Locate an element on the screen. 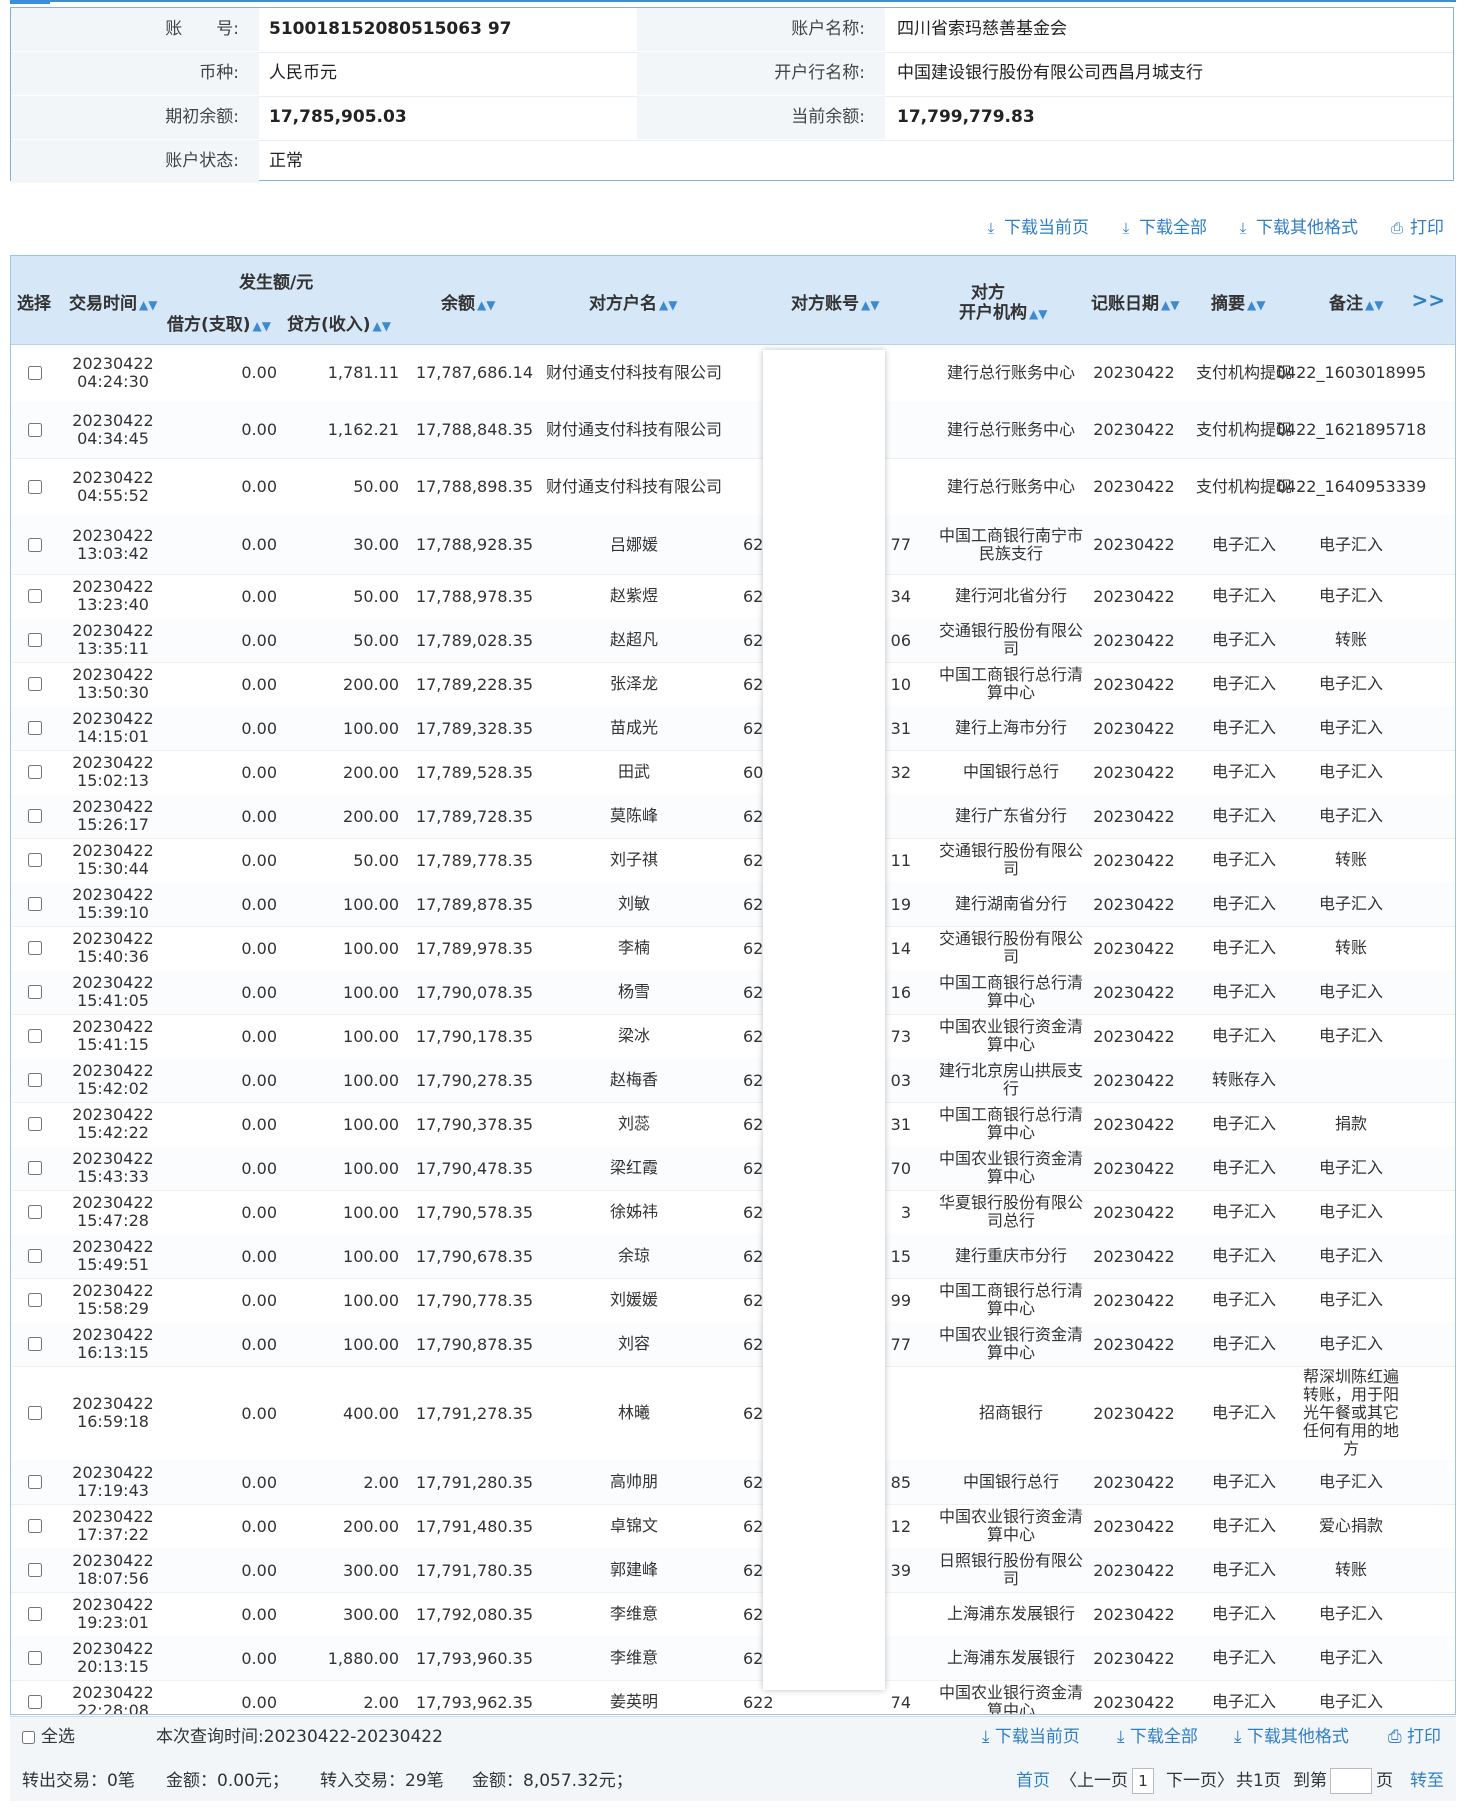 The width and height of the screenshot is (1463, 1810). header-counterparty-name: 对方户名 ▲▼ is located at coordinates (633, 301).